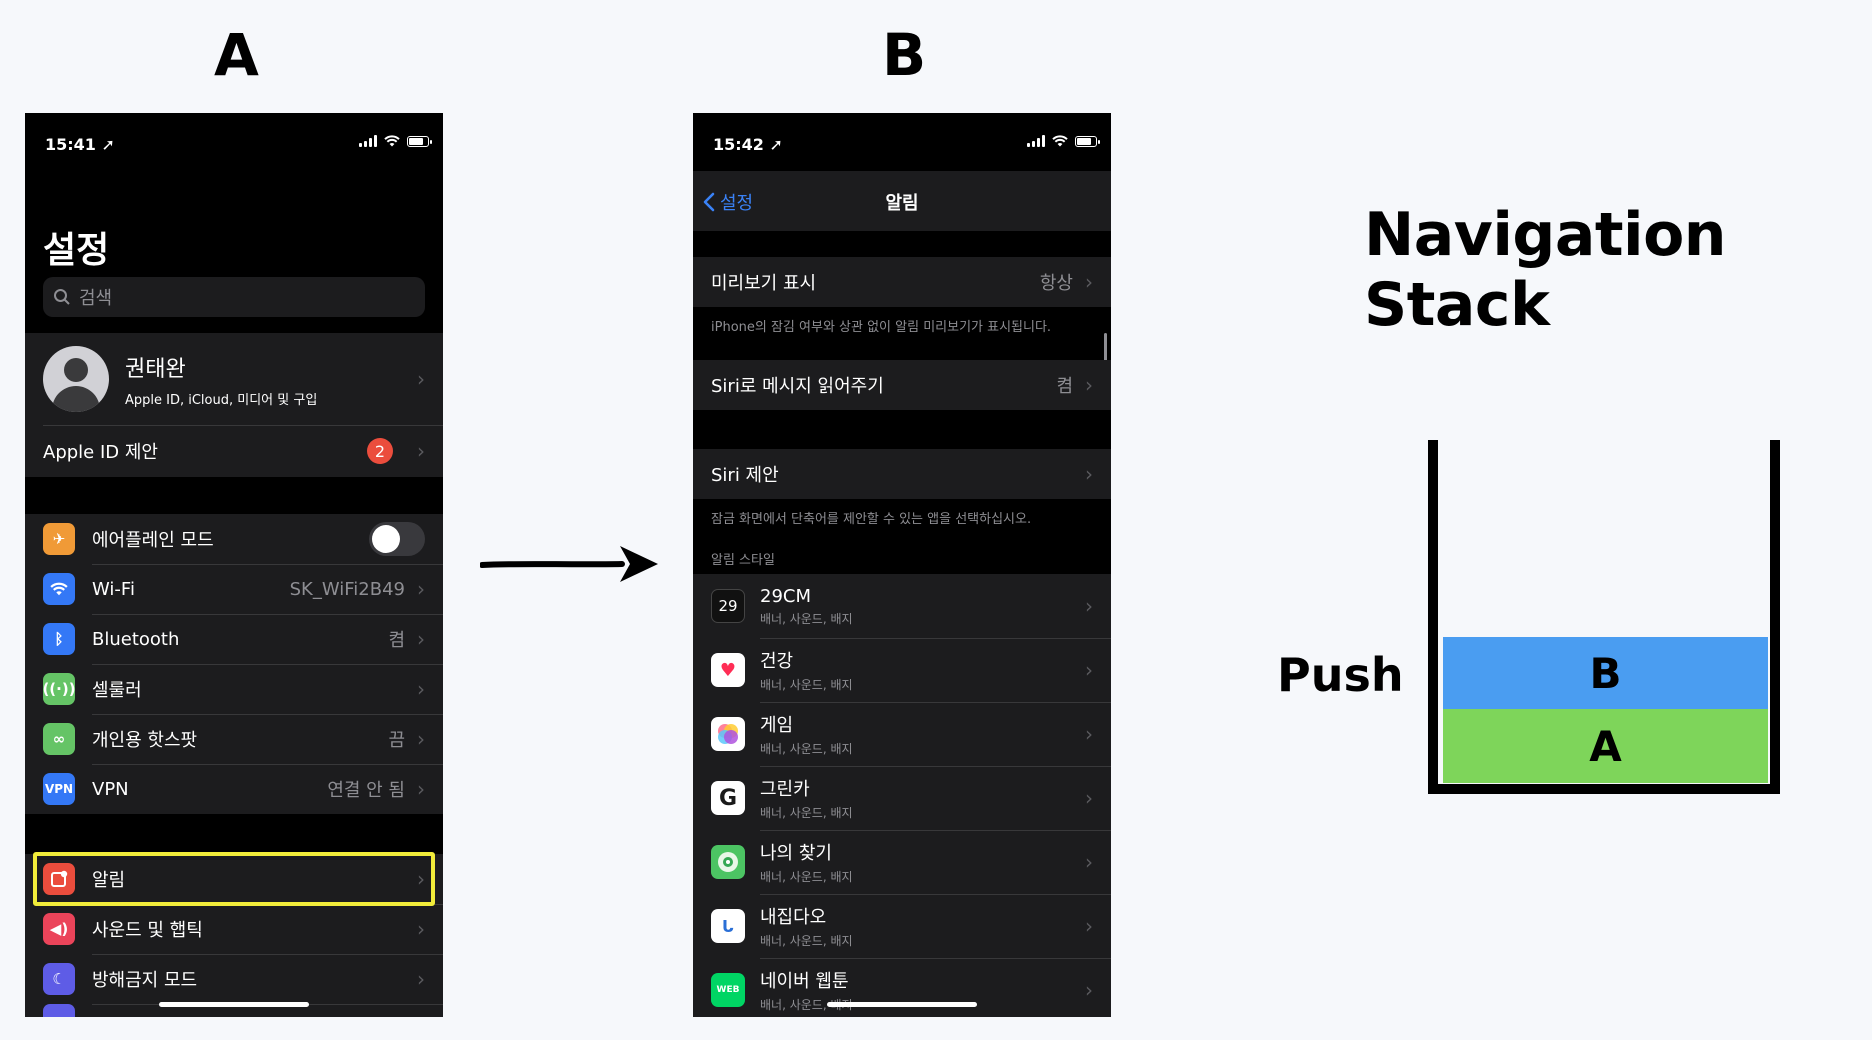  I want to click on preview-footer: iPhone의 잠김 여부와 상관 없이 알림 미리보기가 표시됩니다., so click(881, 327).